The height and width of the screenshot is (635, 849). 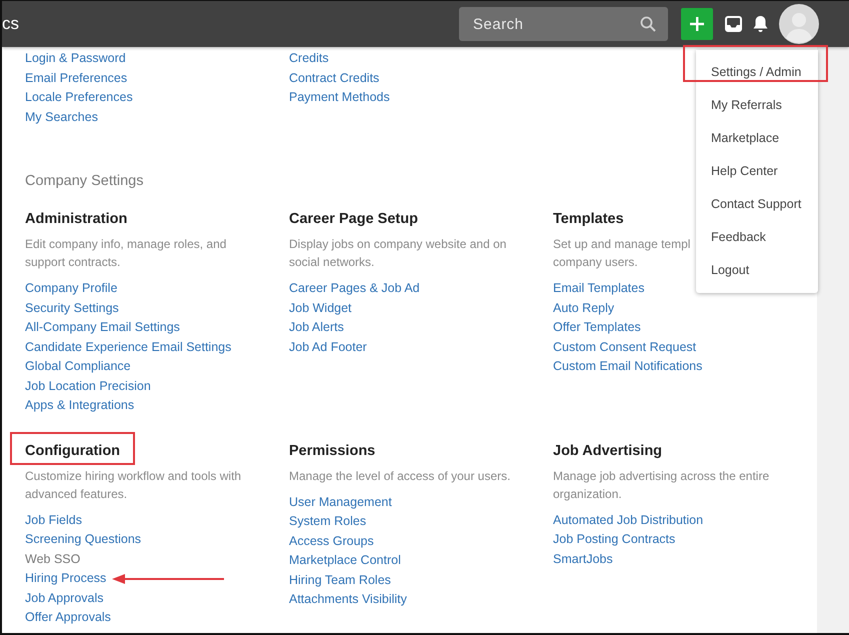 I want to click on settings-link: Job Widget, so click(x=320, y=308).